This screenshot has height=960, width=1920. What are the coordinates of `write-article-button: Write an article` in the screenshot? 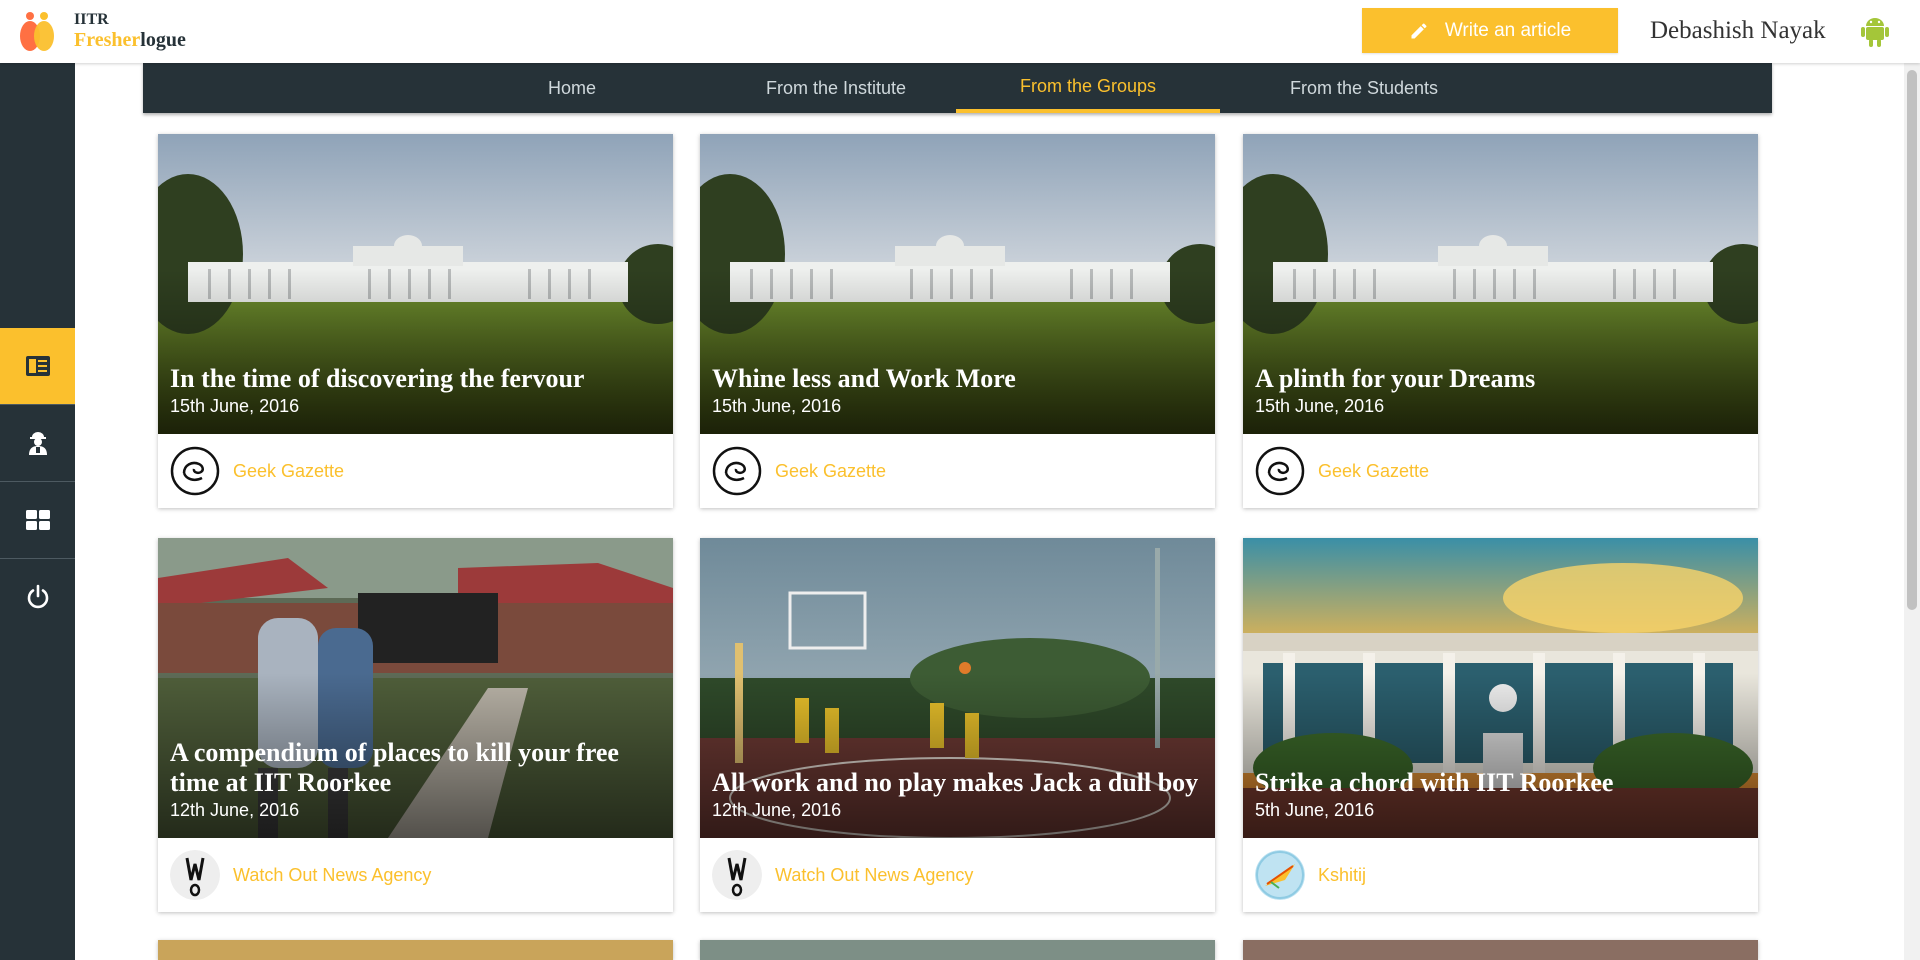 It's located at (1490, 30).